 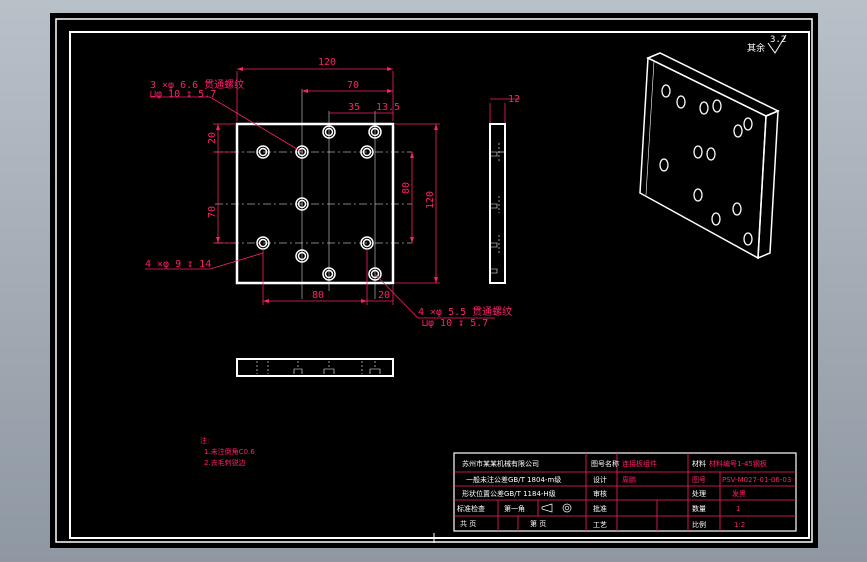 I want to click on notes-title: 注:, so click(x=204, y=440).